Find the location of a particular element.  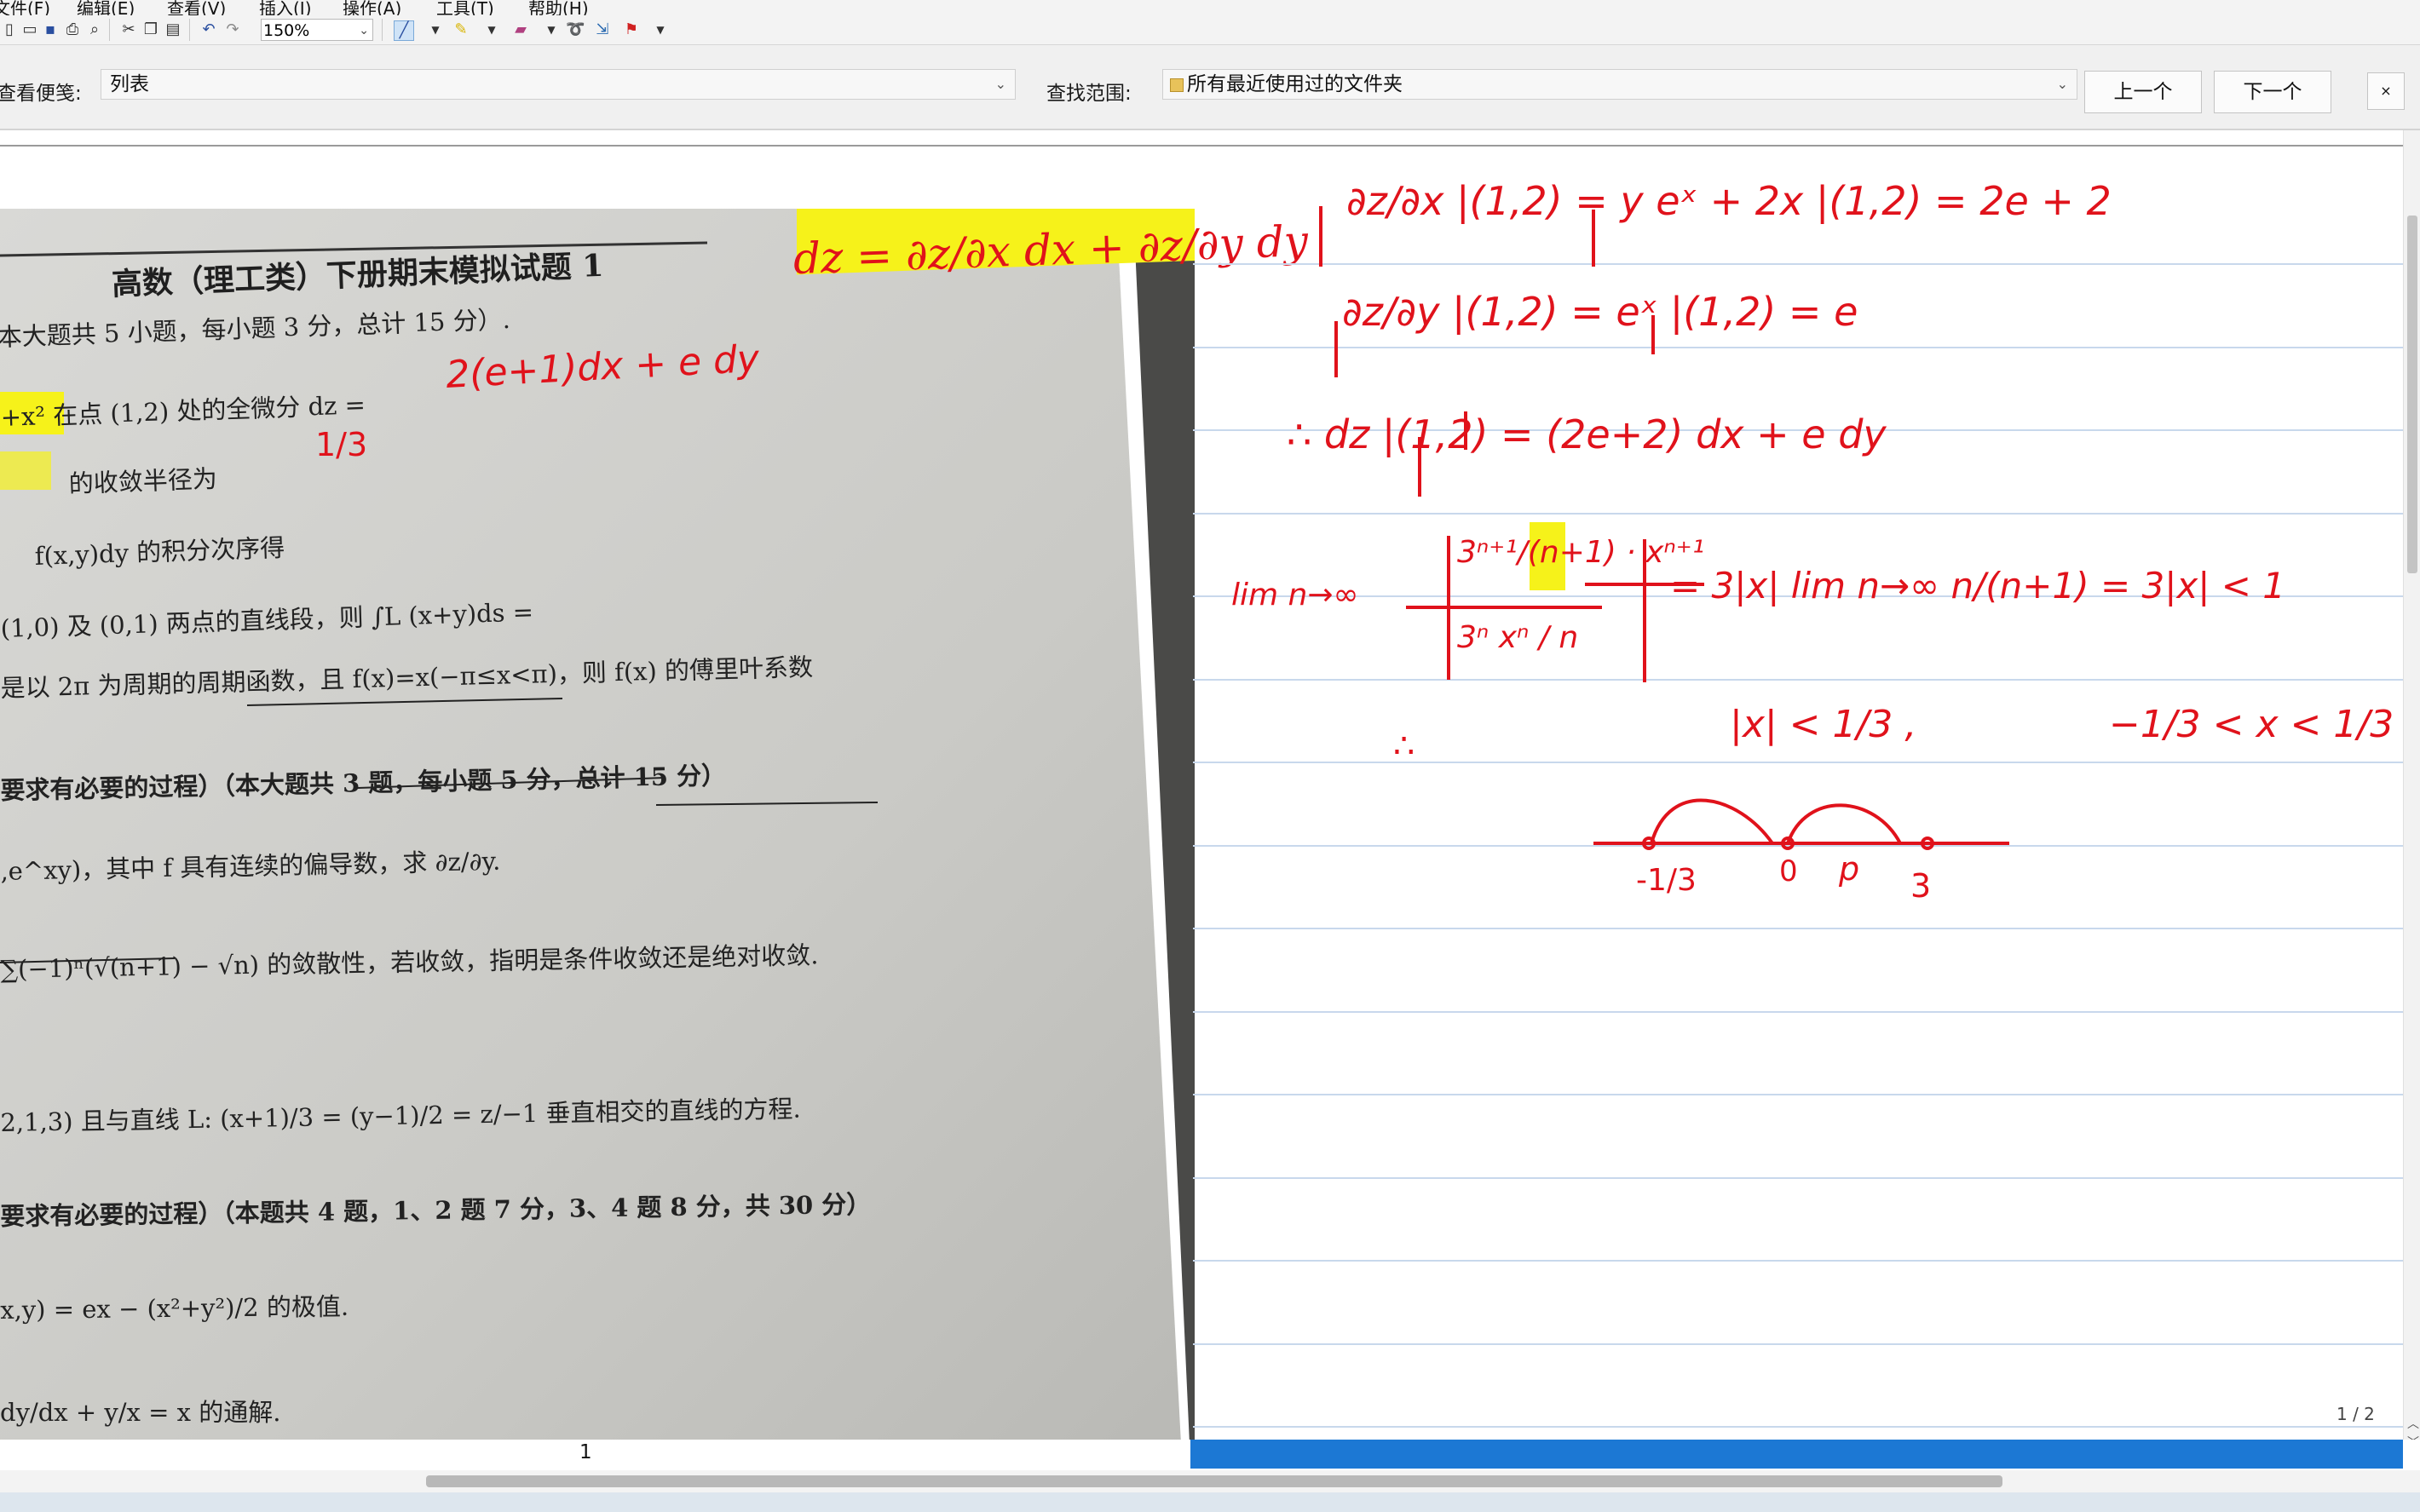

axis-label-p: p is located at coordinates (1850, 869).